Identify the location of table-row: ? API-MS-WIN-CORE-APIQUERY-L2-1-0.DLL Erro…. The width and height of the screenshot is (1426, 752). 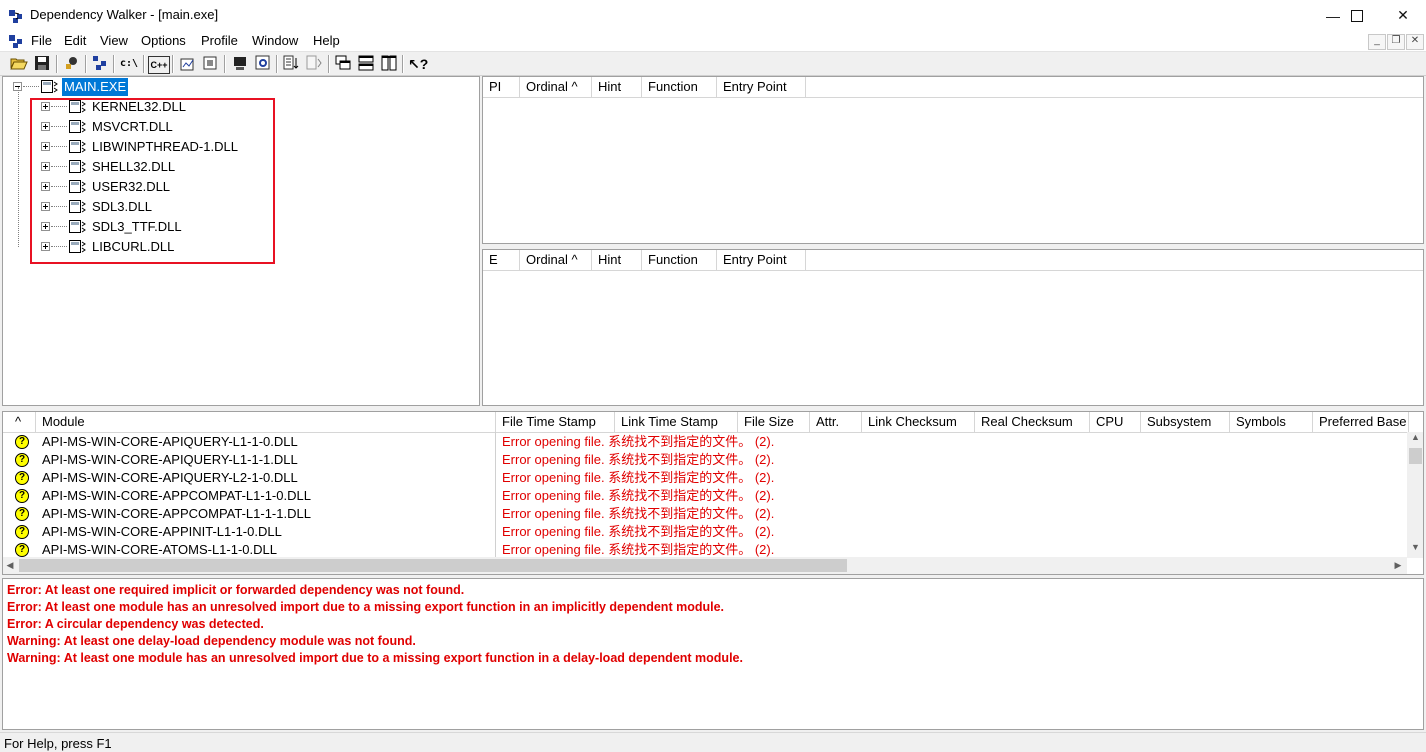
(706, 478).